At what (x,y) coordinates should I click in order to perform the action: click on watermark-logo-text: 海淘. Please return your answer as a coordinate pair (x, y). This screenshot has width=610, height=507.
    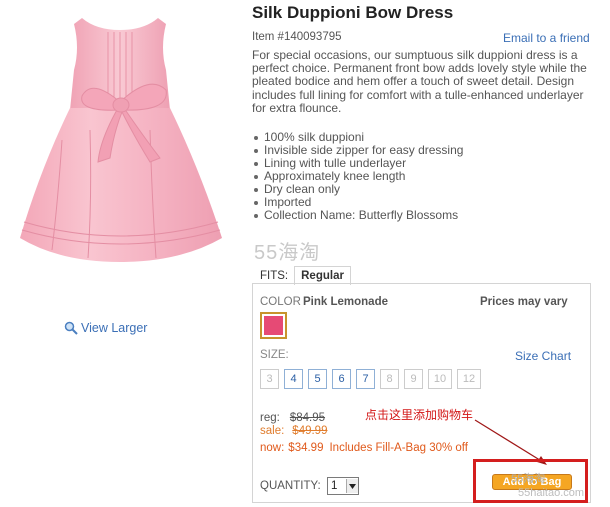
    Looking at the image, I should click on (299, 253).